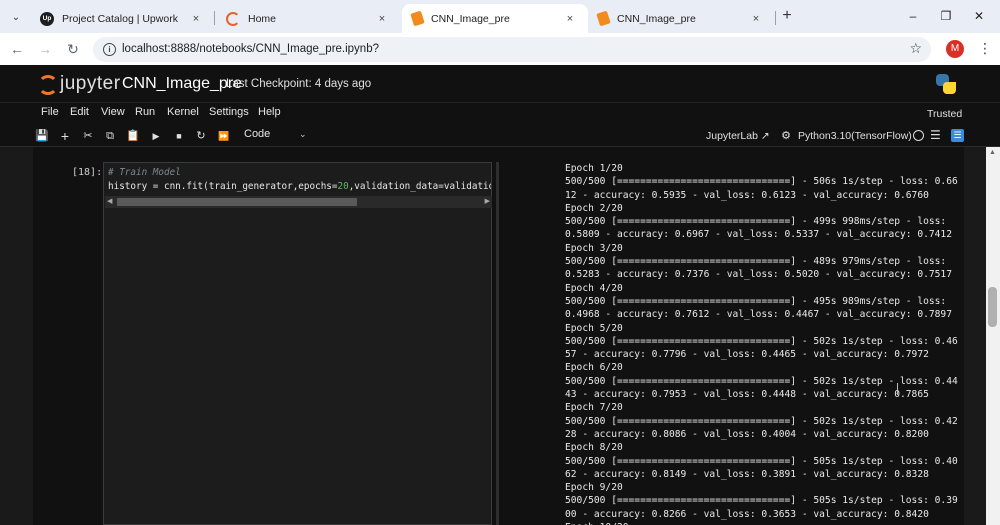 The width and height of the screenshot is (1000, 525). I want to click on maximize-icon: ❐, so click(946, 16).